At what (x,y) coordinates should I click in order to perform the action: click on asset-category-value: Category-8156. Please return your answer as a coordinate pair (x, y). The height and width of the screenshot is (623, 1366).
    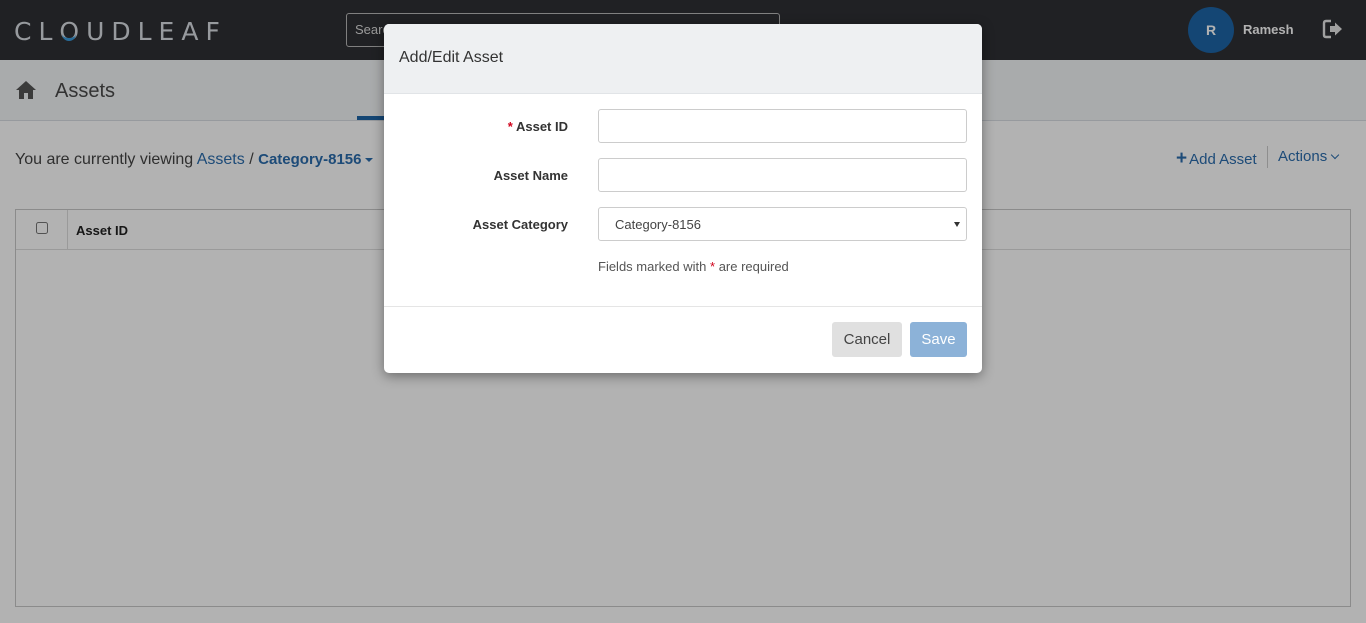
    Looking at the image, I should click on (658, 224).